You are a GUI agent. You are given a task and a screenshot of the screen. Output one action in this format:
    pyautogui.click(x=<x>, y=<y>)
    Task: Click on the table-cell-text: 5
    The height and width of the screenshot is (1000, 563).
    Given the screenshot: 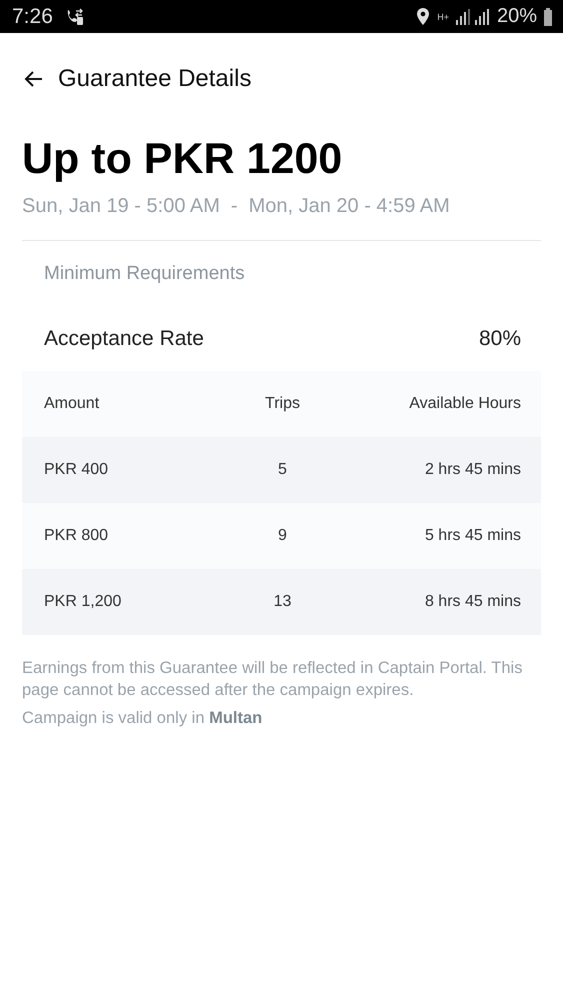 What is the action you would take?
    pyautogui.click(x=282, y=470)
    